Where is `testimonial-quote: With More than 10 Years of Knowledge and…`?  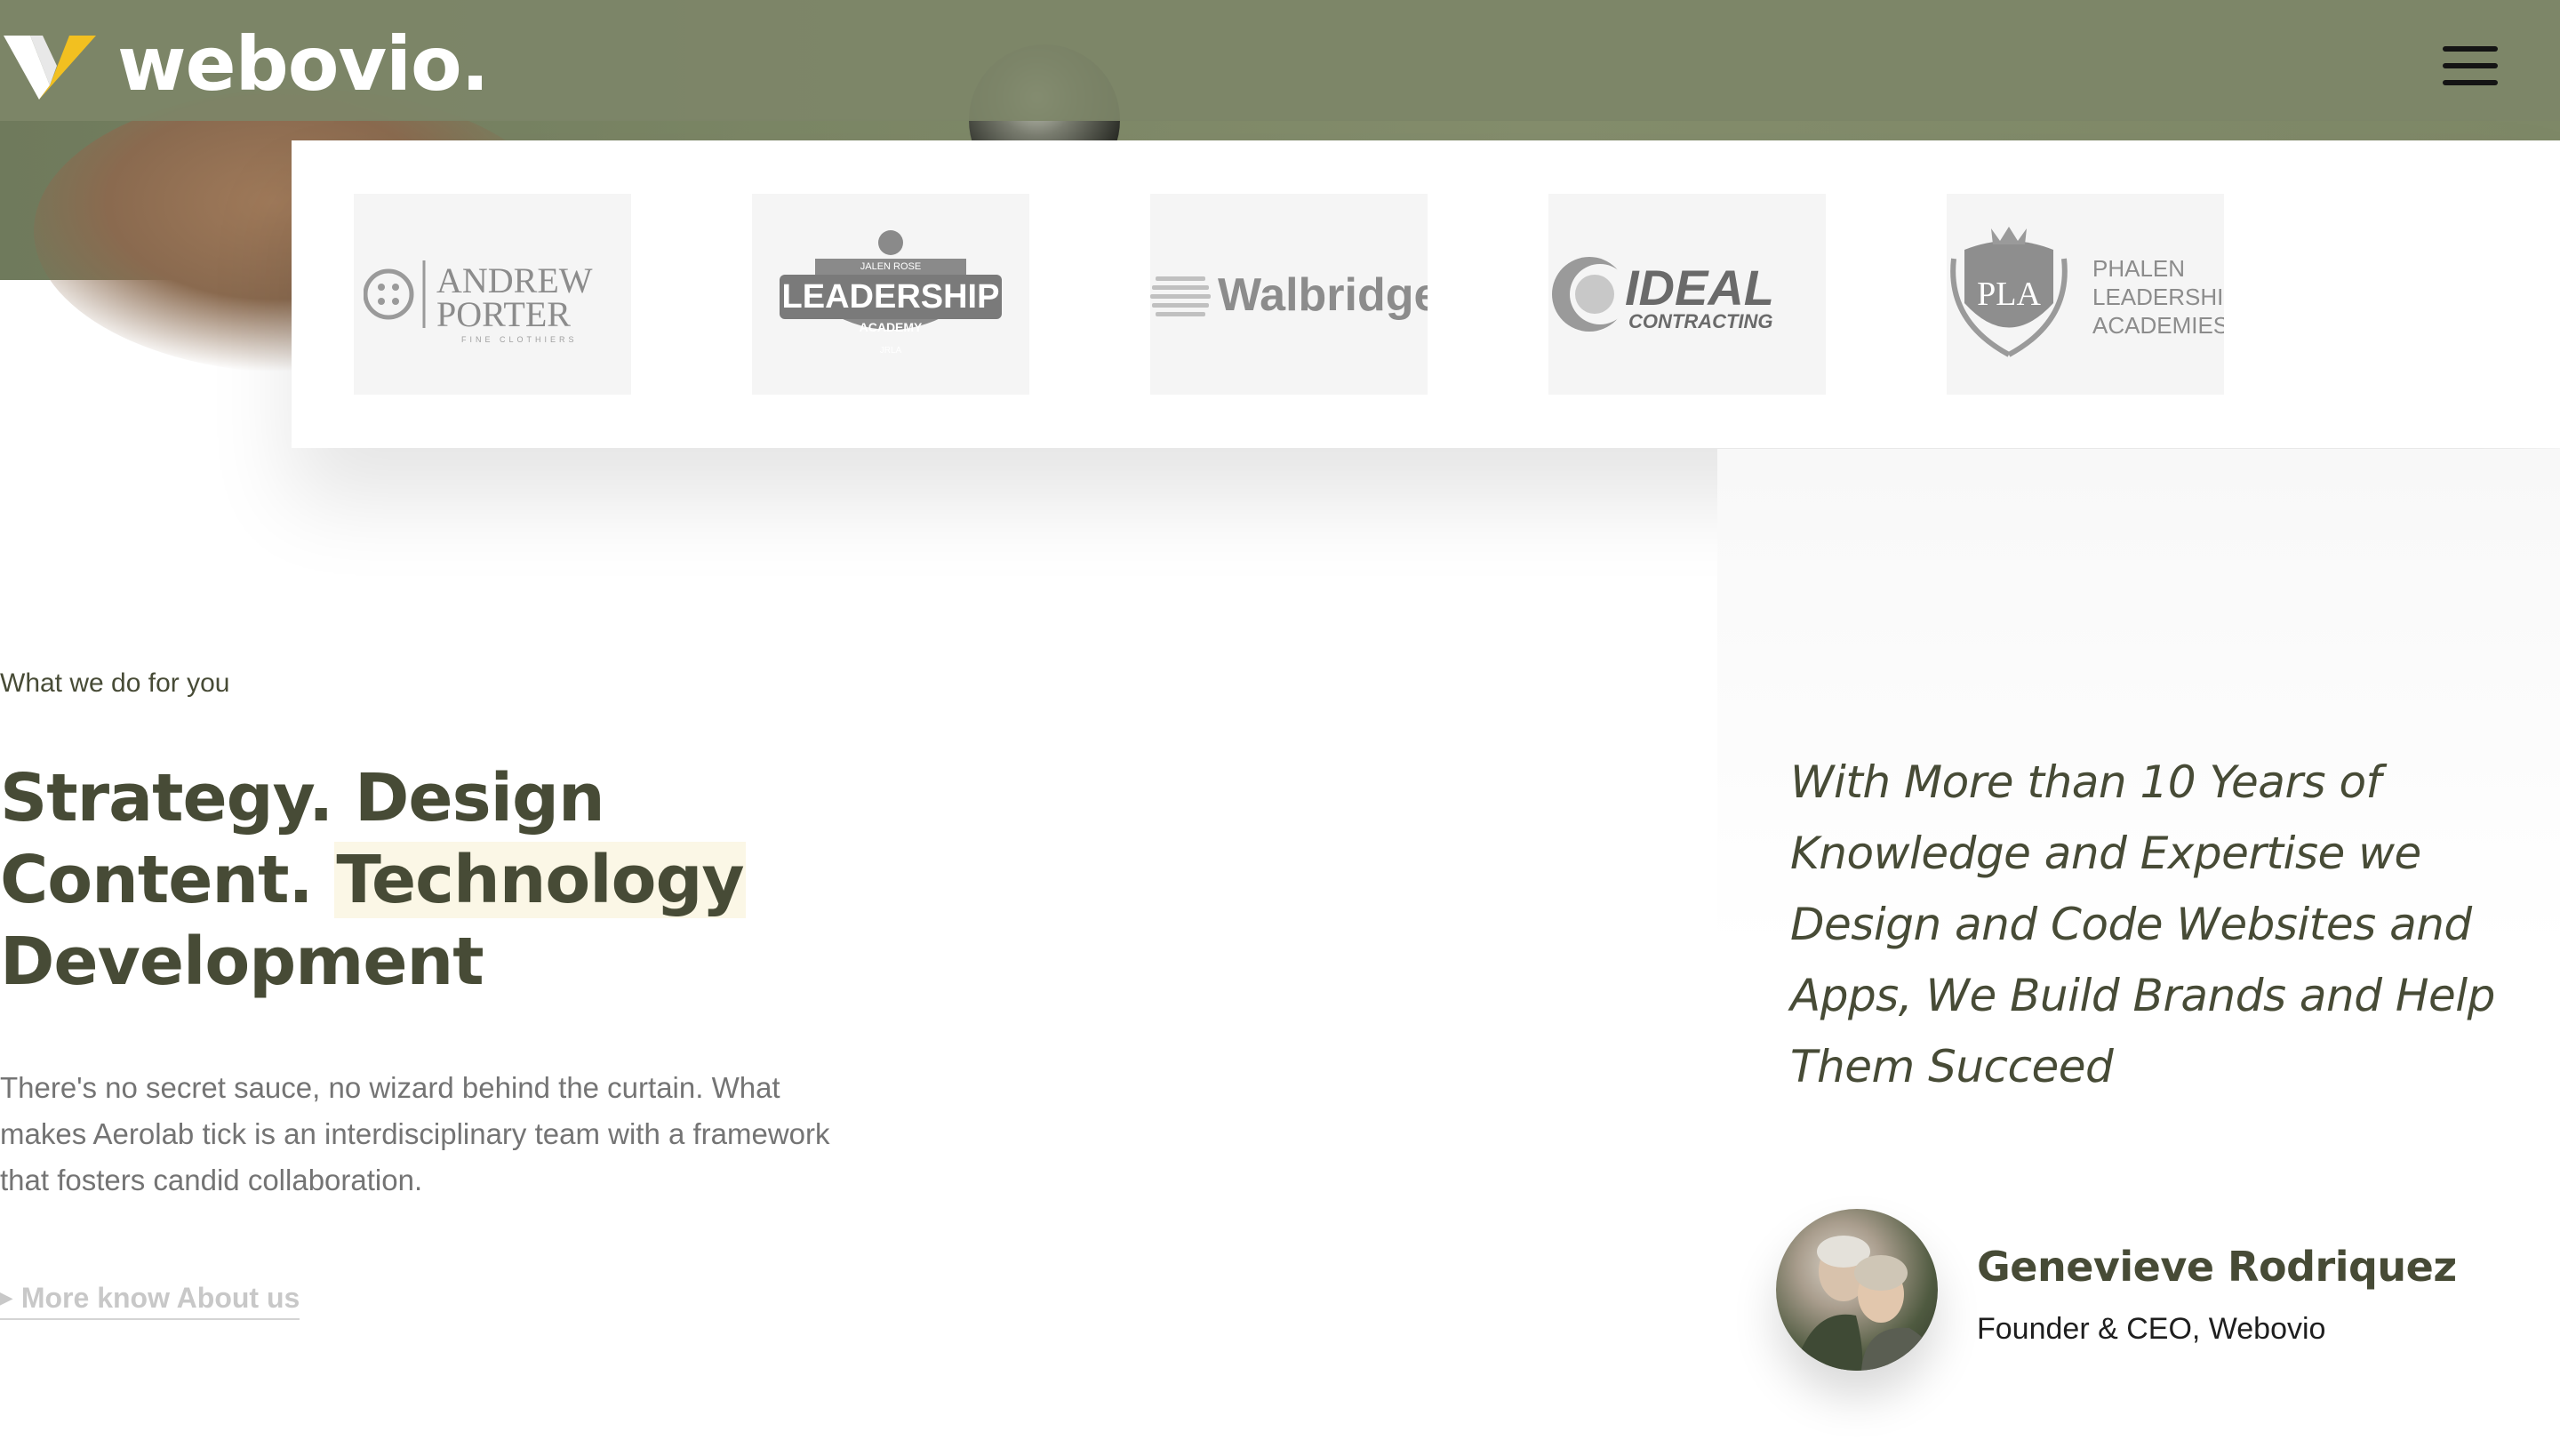 testimonial-quote: With More than 10 Years of Knowledge and… is located at coordinates (2142, 924).